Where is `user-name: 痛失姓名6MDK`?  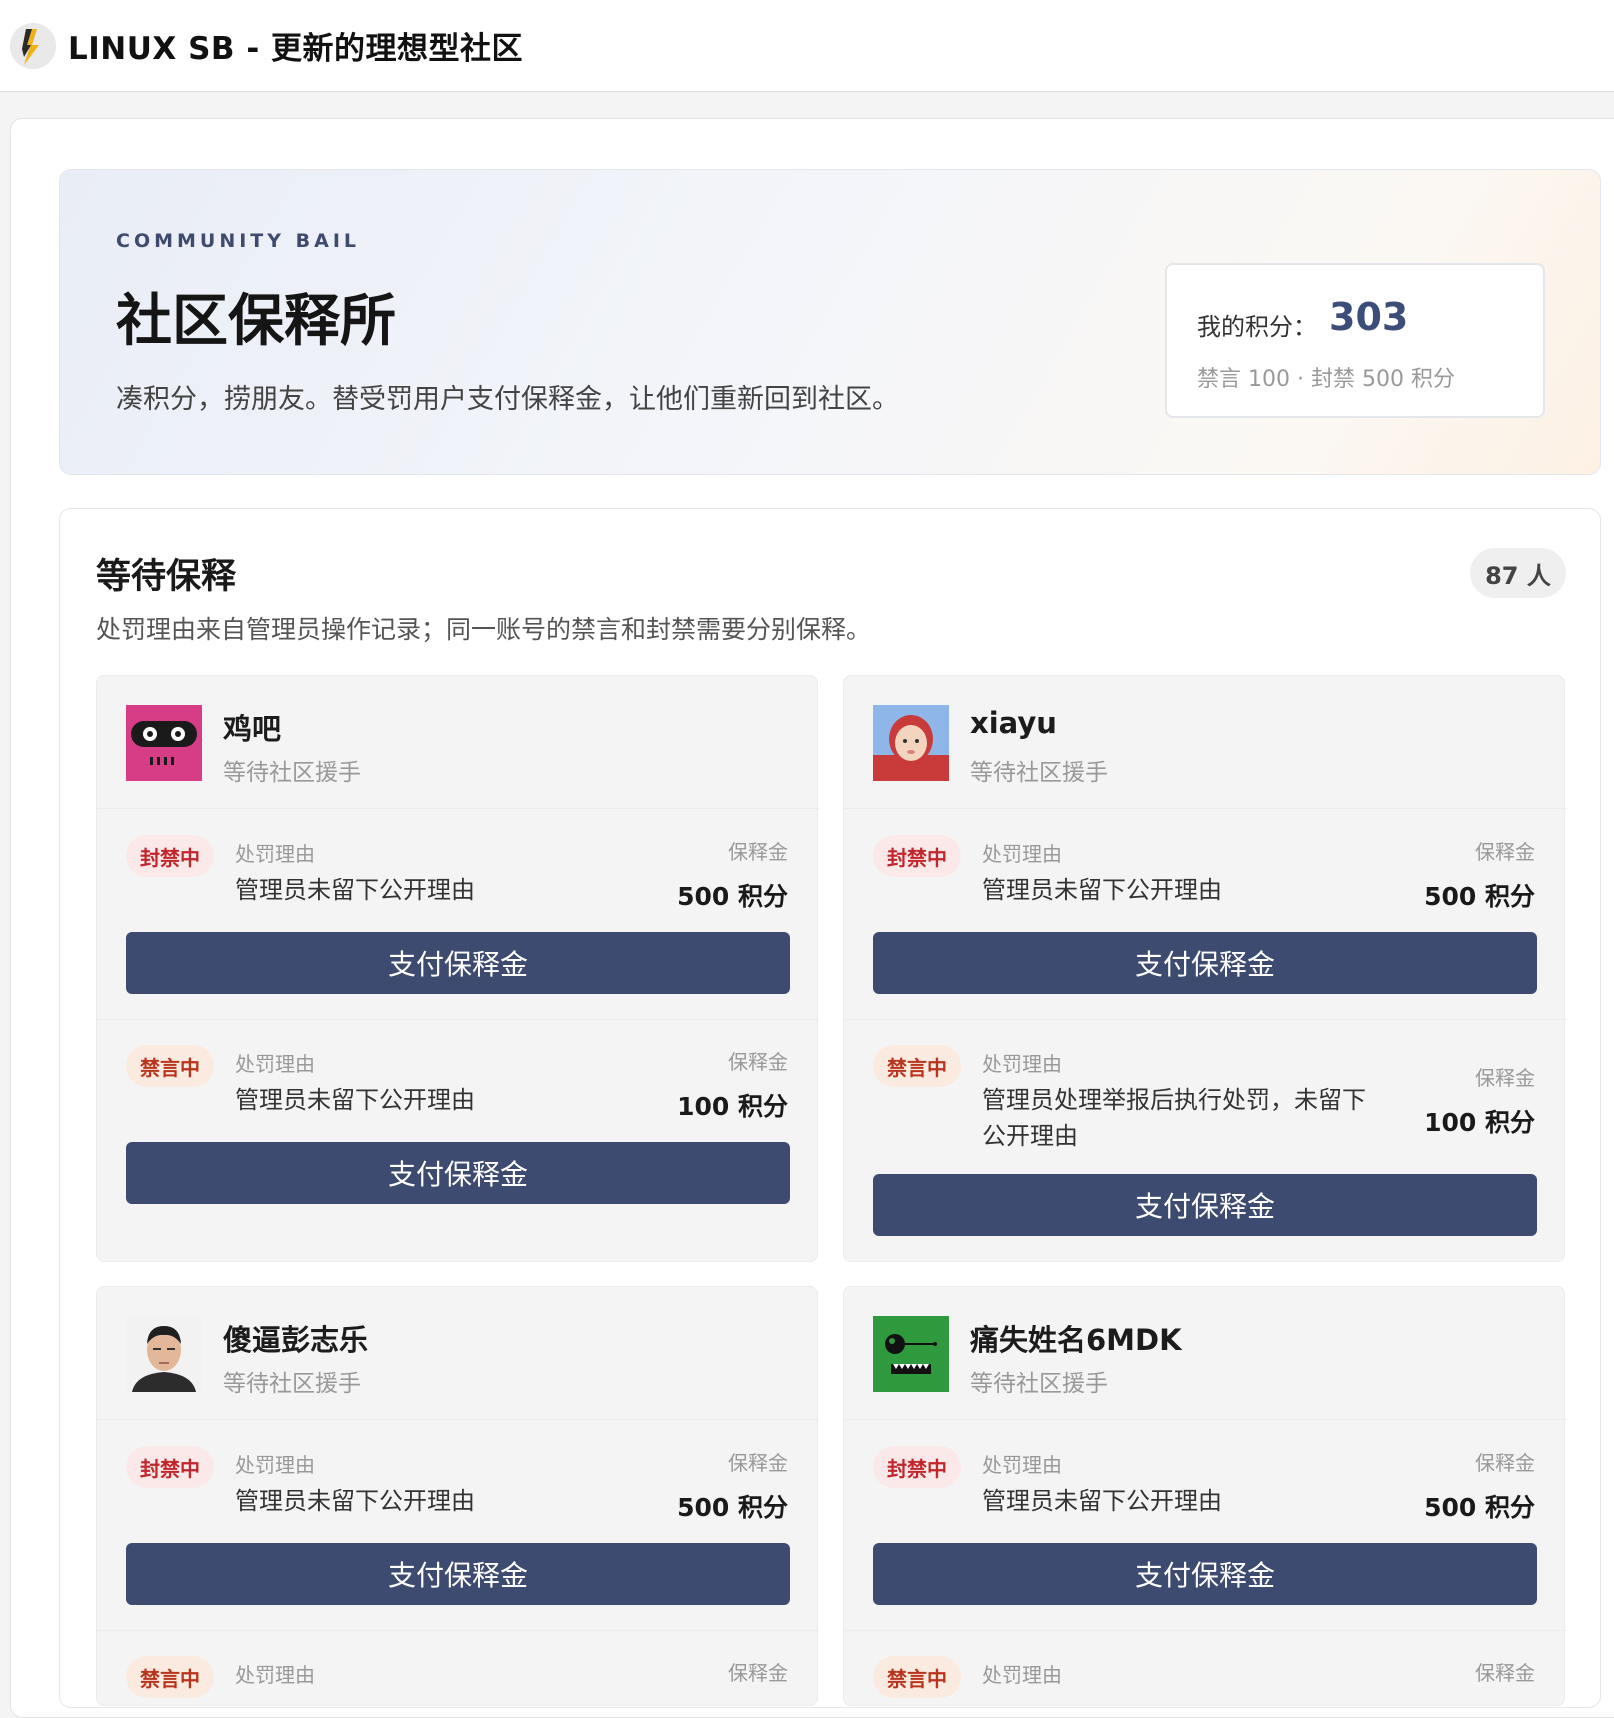 user-name: 痛失姓名6MDK is located at coordinates (1076, 1338).